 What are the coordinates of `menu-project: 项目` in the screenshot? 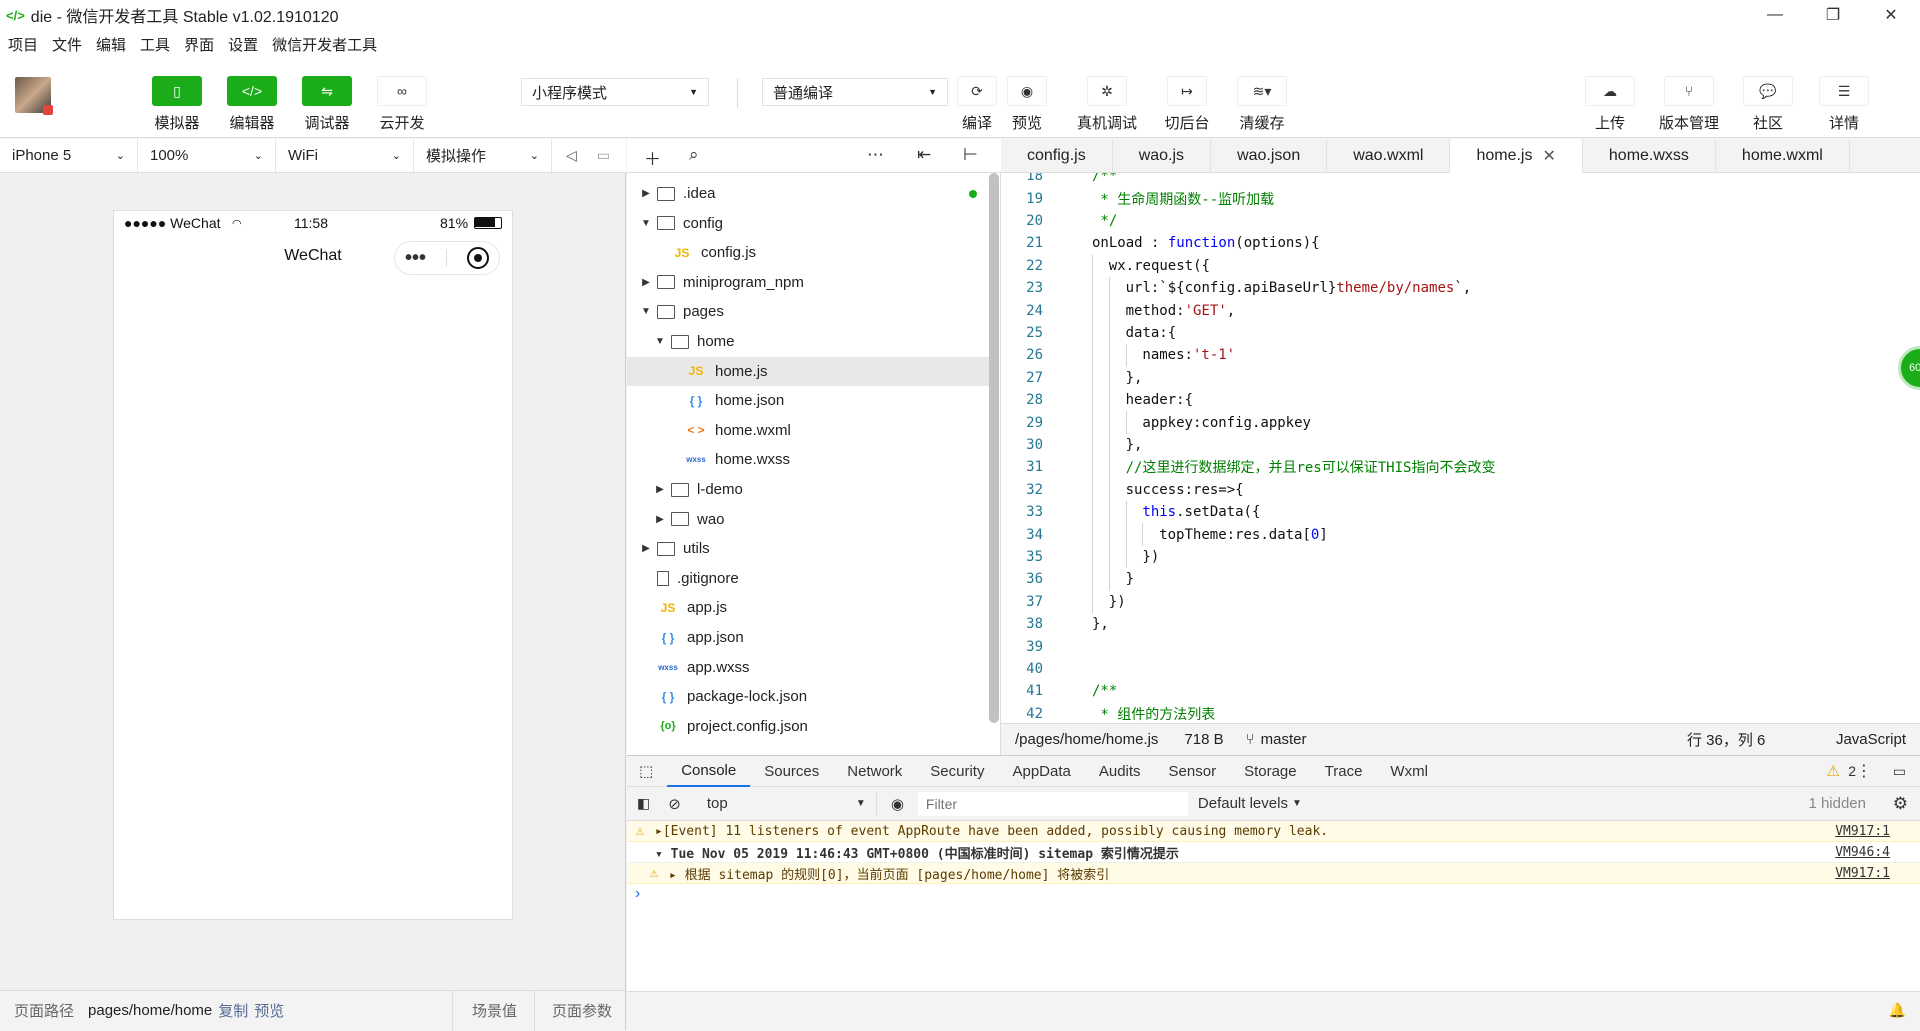 It's located at (23, 44).